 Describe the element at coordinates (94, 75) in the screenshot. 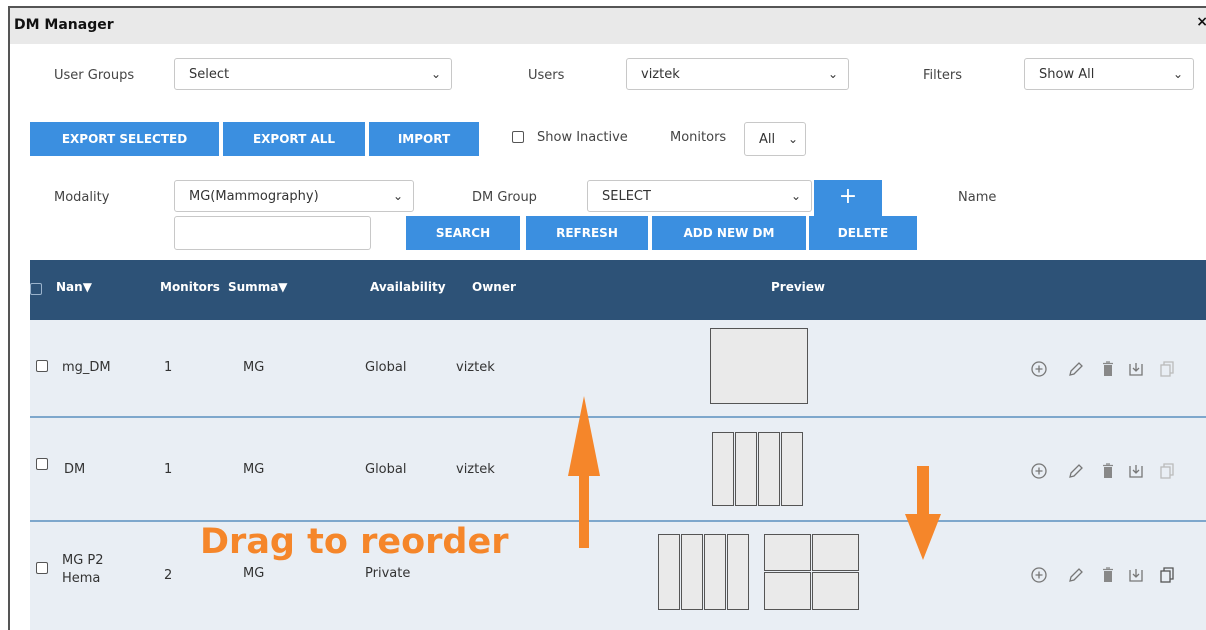

I see `user-groups-label: User Groups` at that location.